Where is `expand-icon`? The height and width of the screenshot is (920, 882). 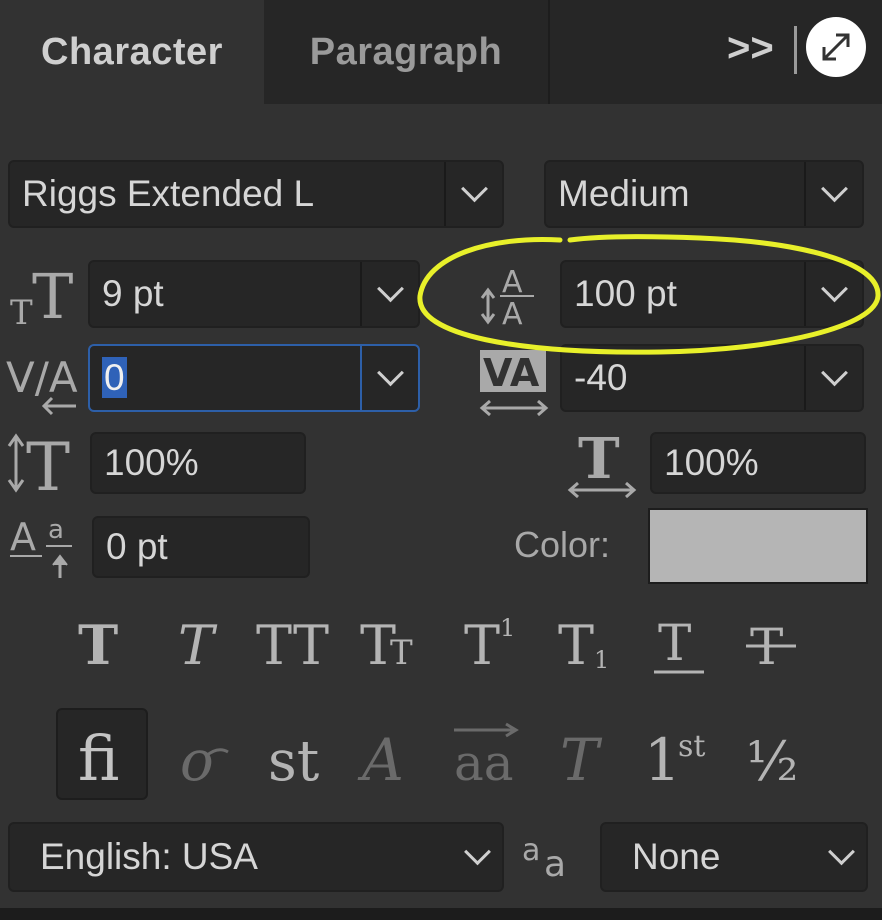
expand-icon is located at coordinates (836, 47).